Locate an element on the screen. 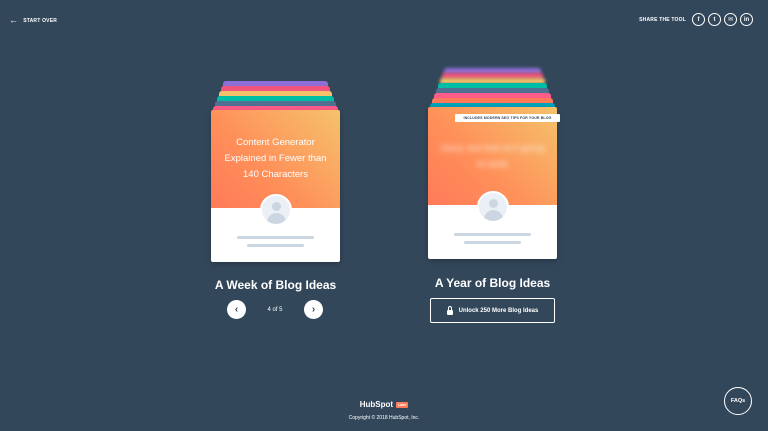 This screenshot has height=431, width=768. next-button: › is located at coordinates (313, 309).